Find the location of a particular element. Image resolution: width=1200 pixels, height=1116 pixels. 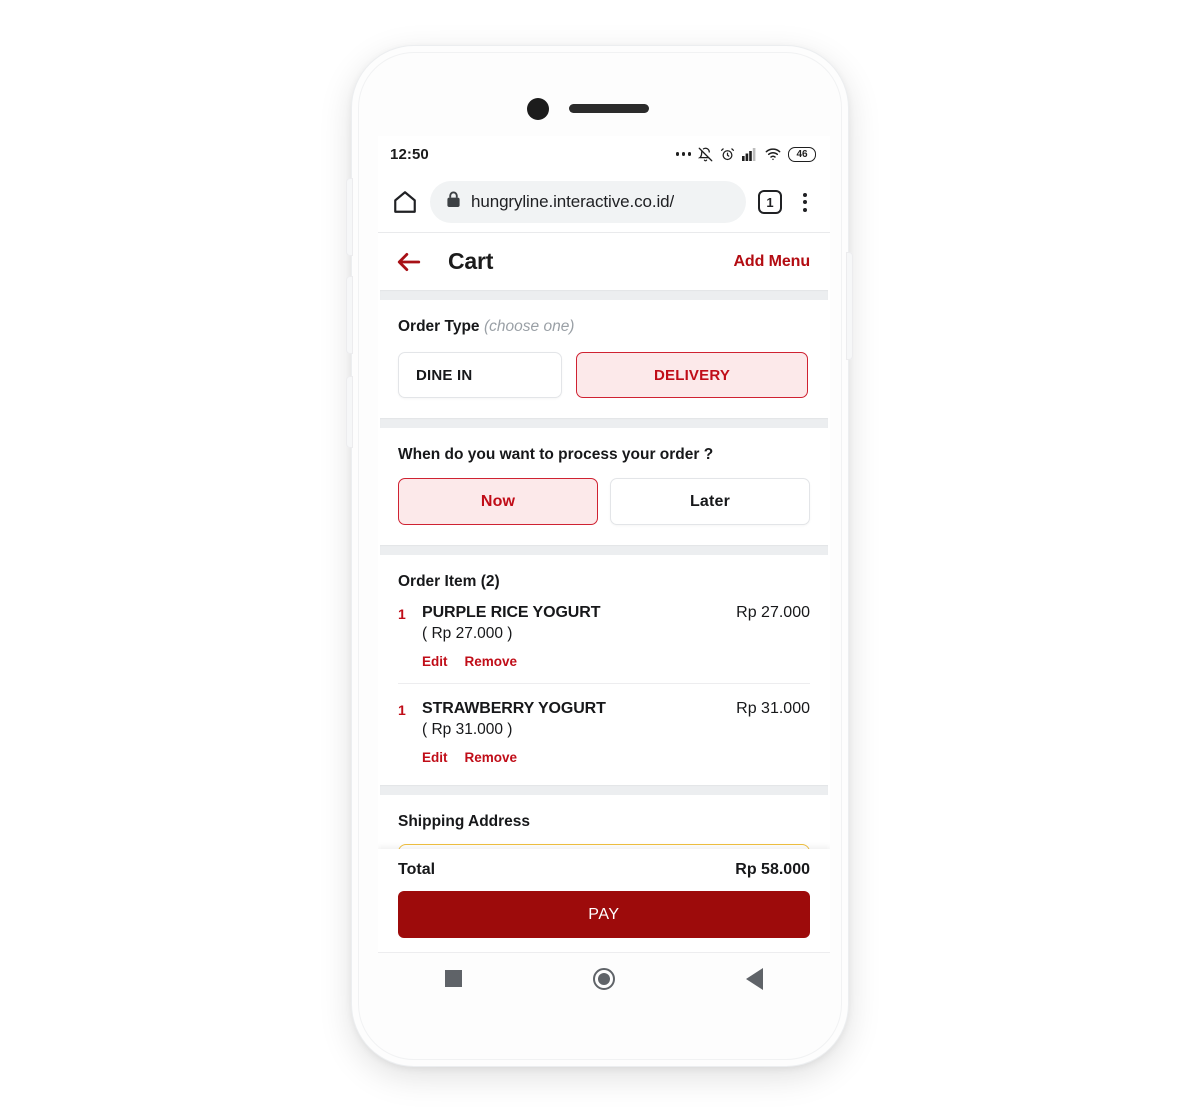

order-type-section: Order Type (choose one) DINE IN DELIVERY is located at coordinates (604, 359).